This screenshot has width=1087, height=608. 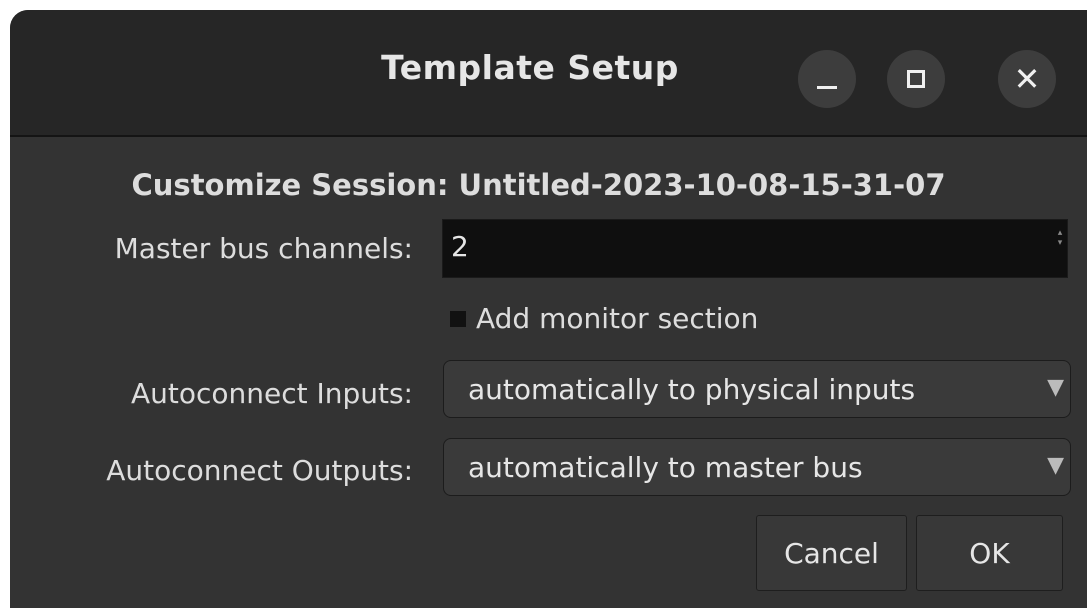 What do you see at coordinates (271, 393) in the screenshot?
I see `autoconnect-inputs-label: Autoconnect Inputs:` at bounding box center [271, 393].